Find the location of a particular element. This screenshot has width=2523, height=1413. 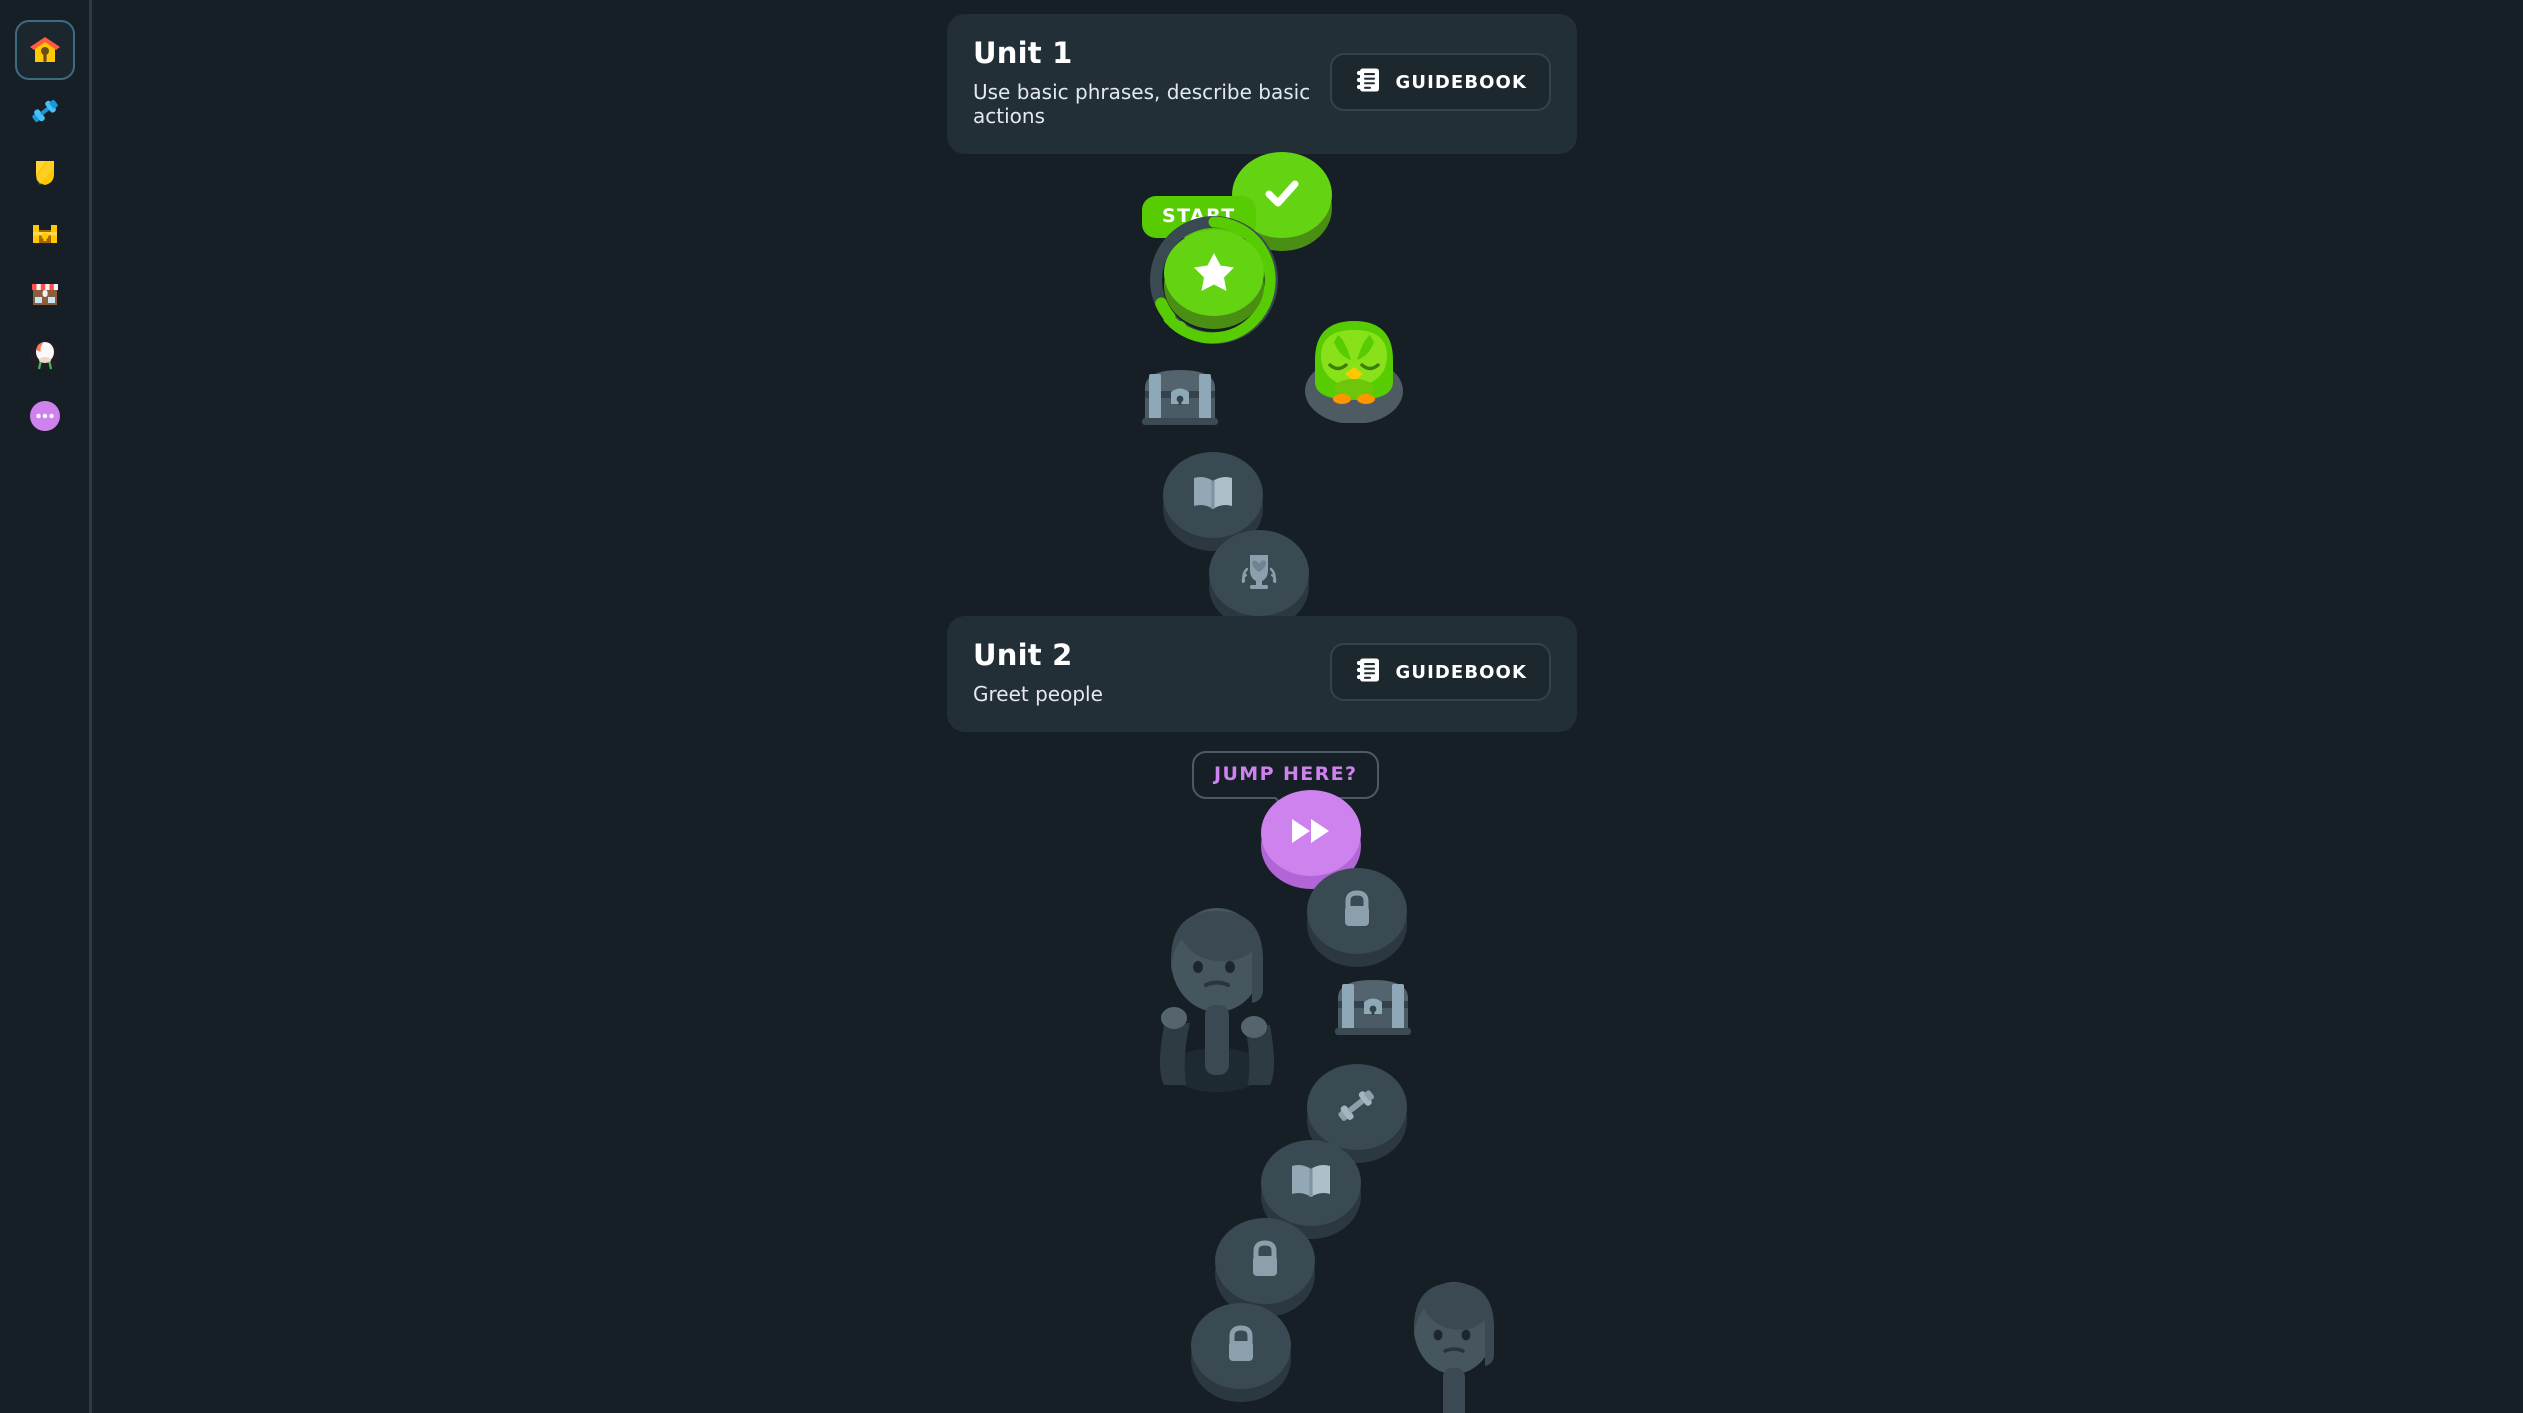

treasure-icon is located at coordinates (45, 233).